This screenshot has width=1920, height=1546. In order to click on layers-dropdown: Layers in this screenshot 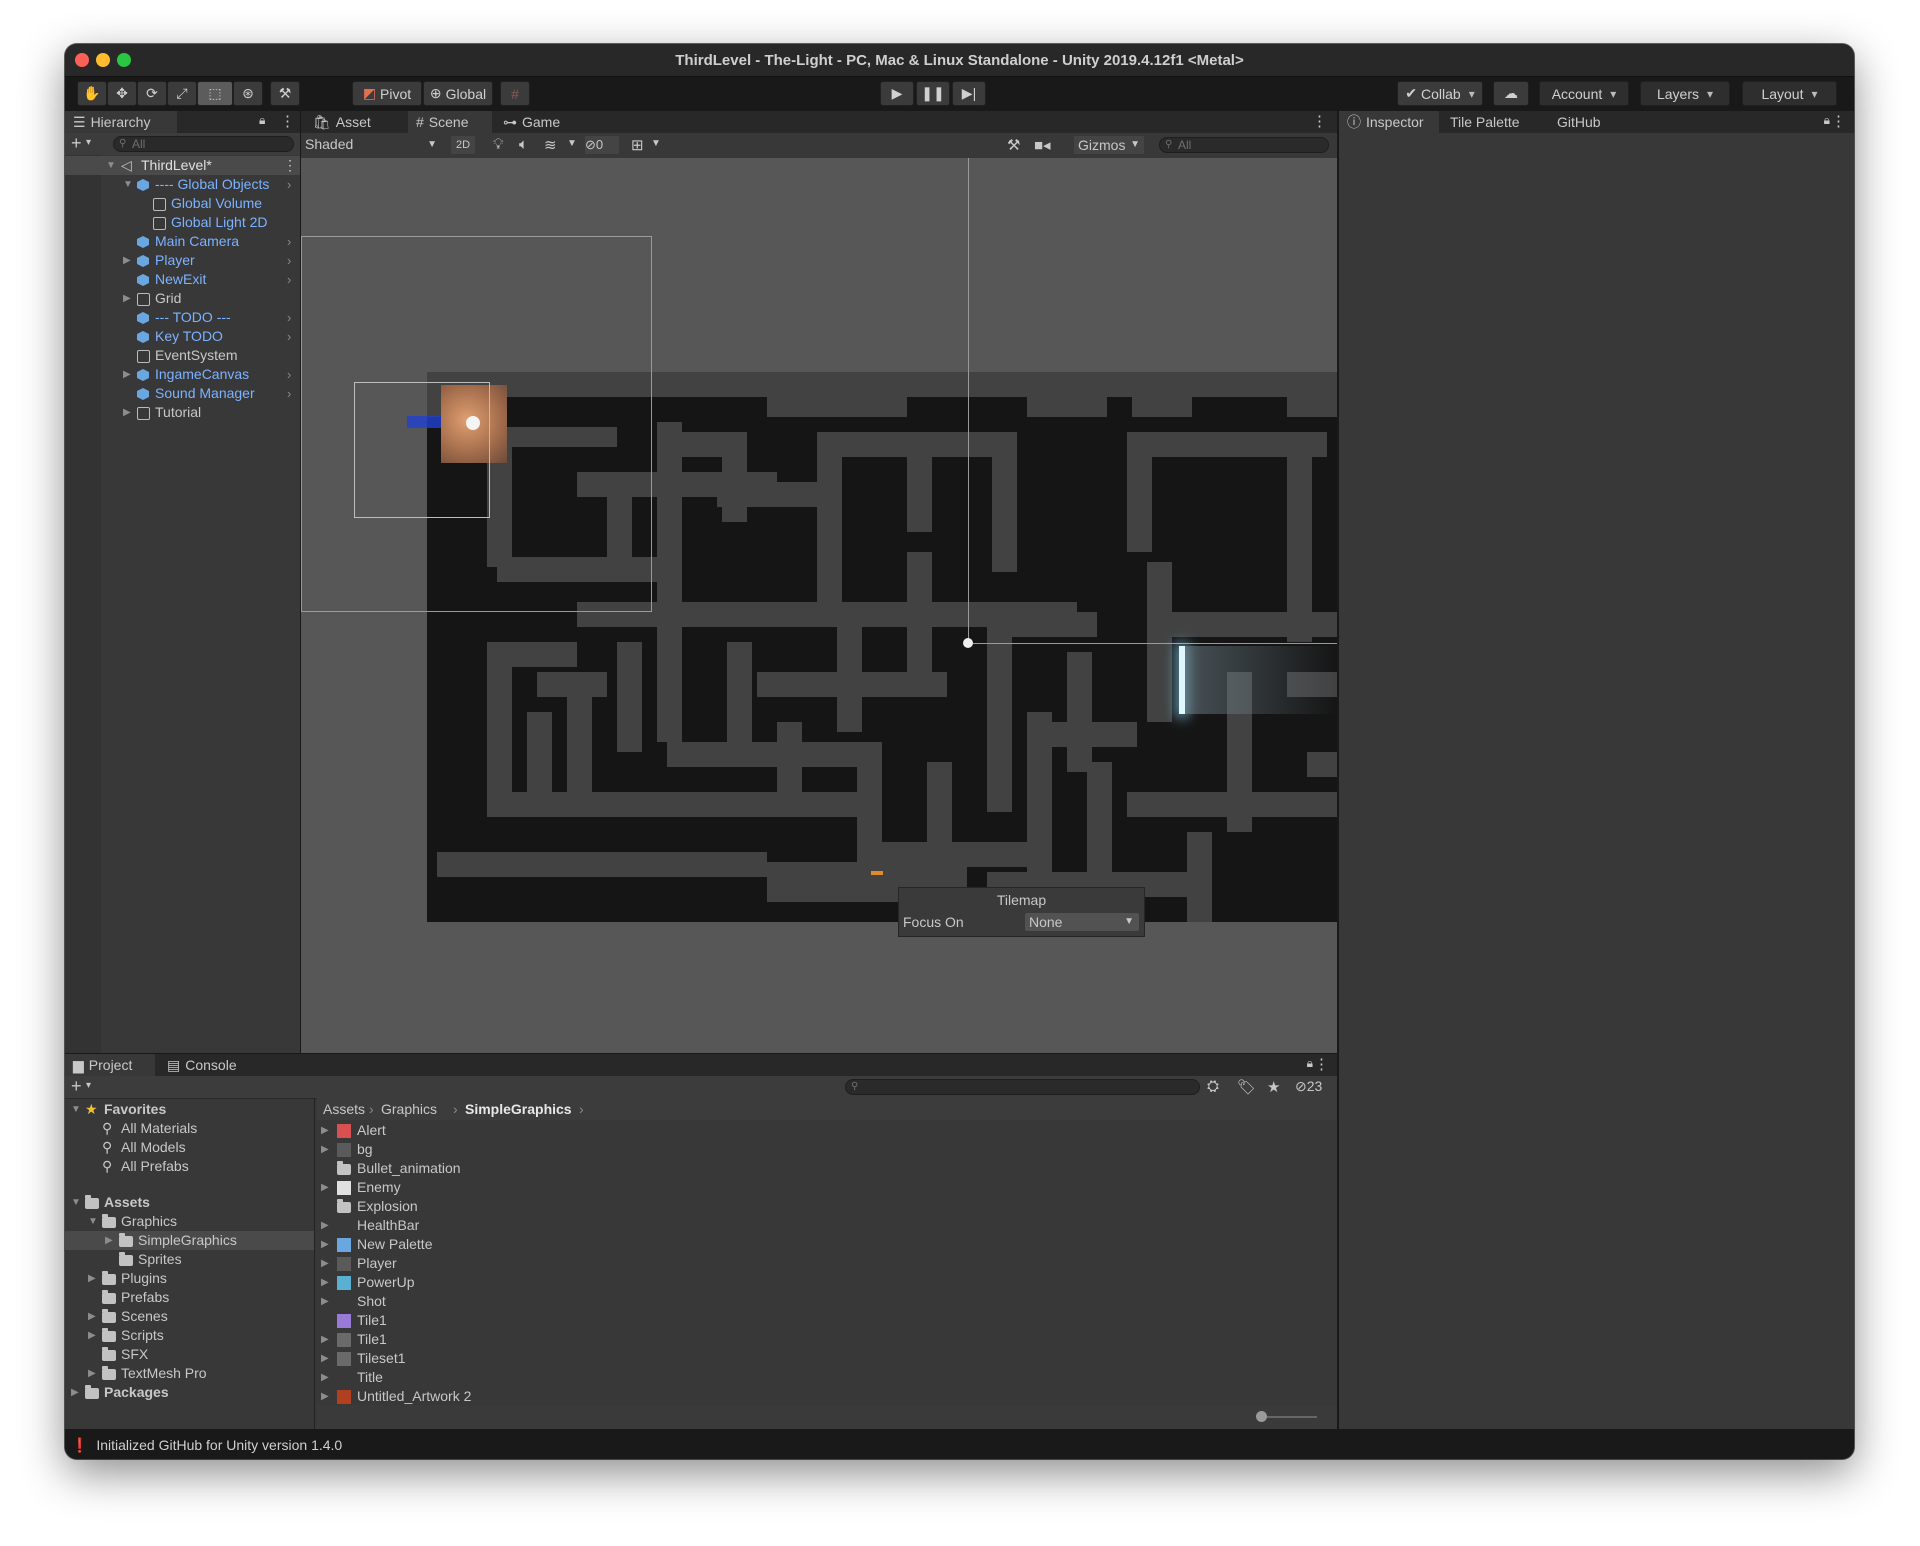, I will do `click(1685, 93)`.